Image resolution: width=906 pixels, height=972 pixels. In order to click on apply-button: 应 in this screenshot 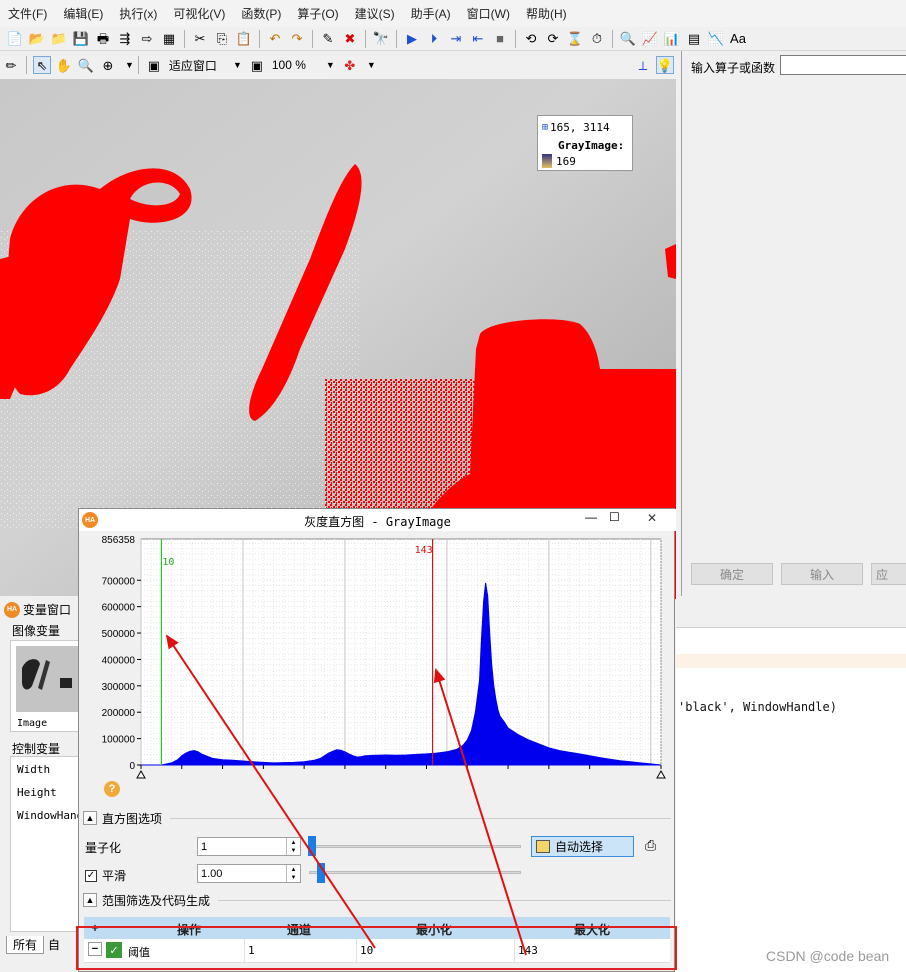, I will do `click(888, 574)`.